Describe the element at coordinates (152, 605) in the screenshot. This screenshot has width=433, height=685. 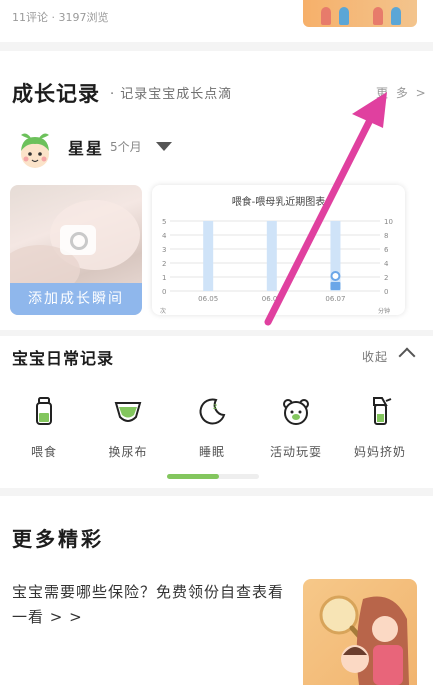
I see `article-title: 宝宝需要哪些保险？免费领份自查表看一看 > >` at that location.